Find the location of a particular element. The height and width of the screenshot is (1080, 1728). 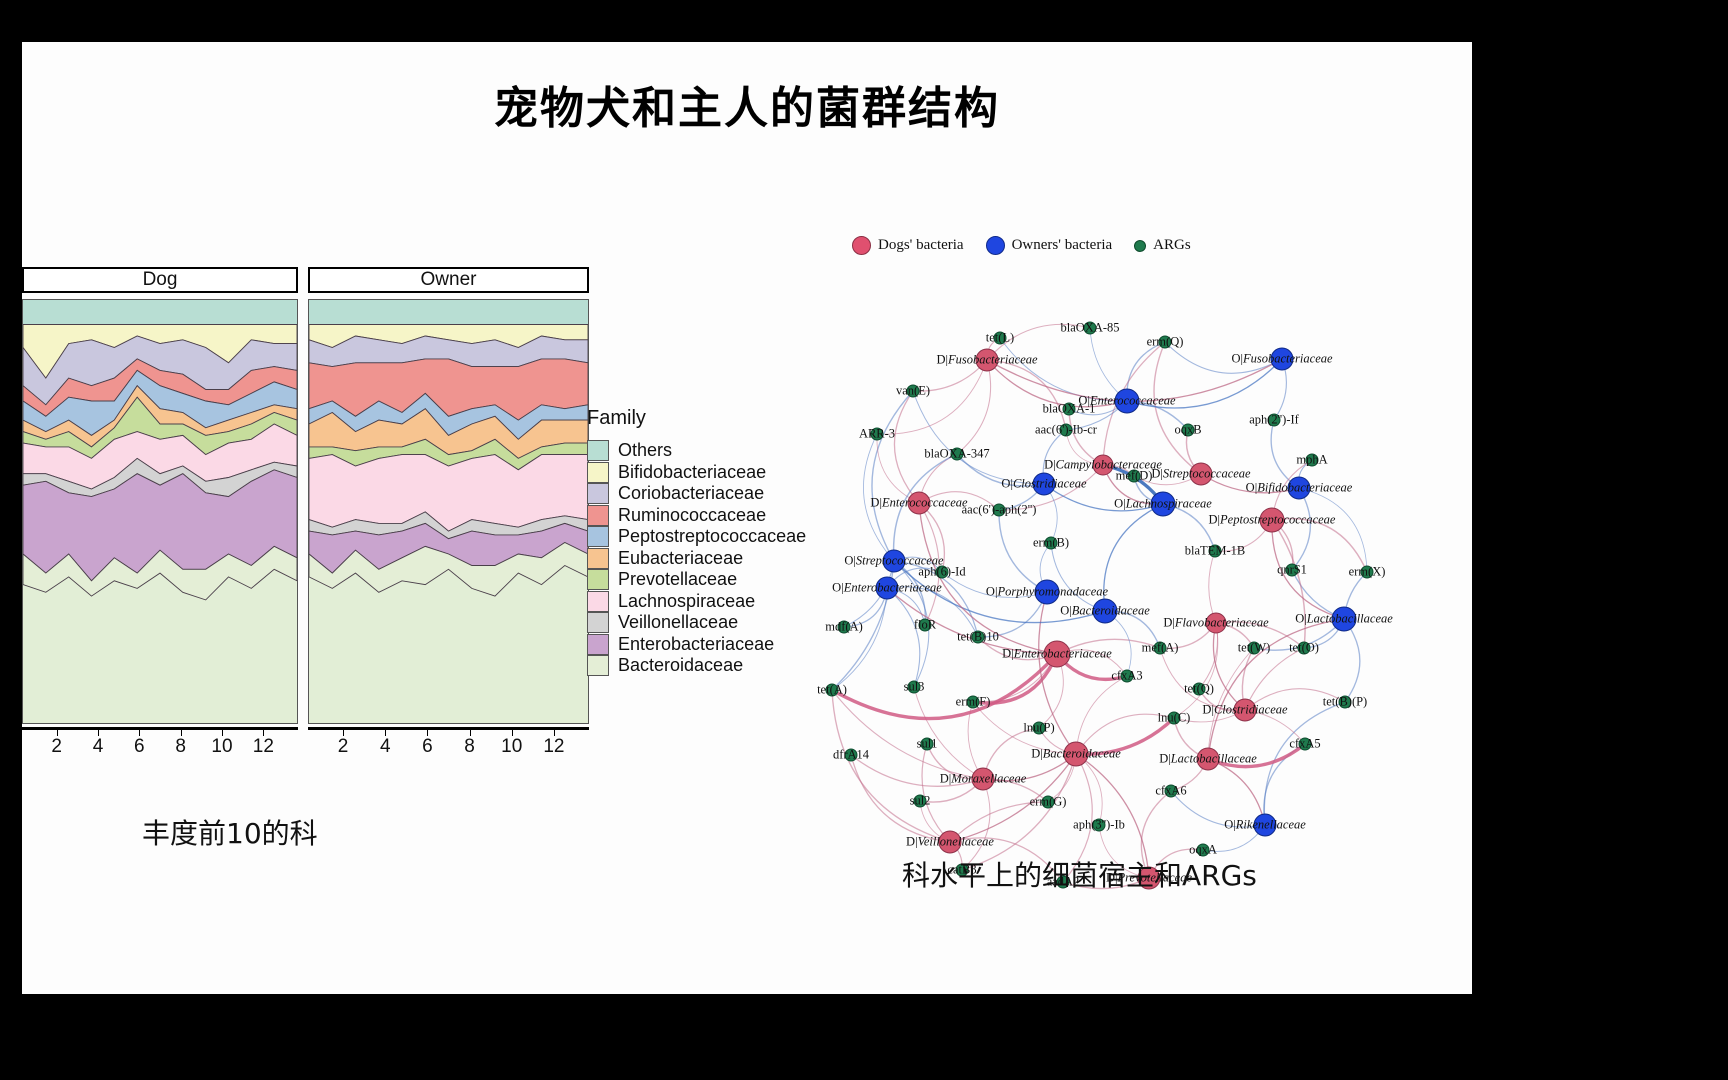

family-legend-label: Others is located at coordinates (645, 450).